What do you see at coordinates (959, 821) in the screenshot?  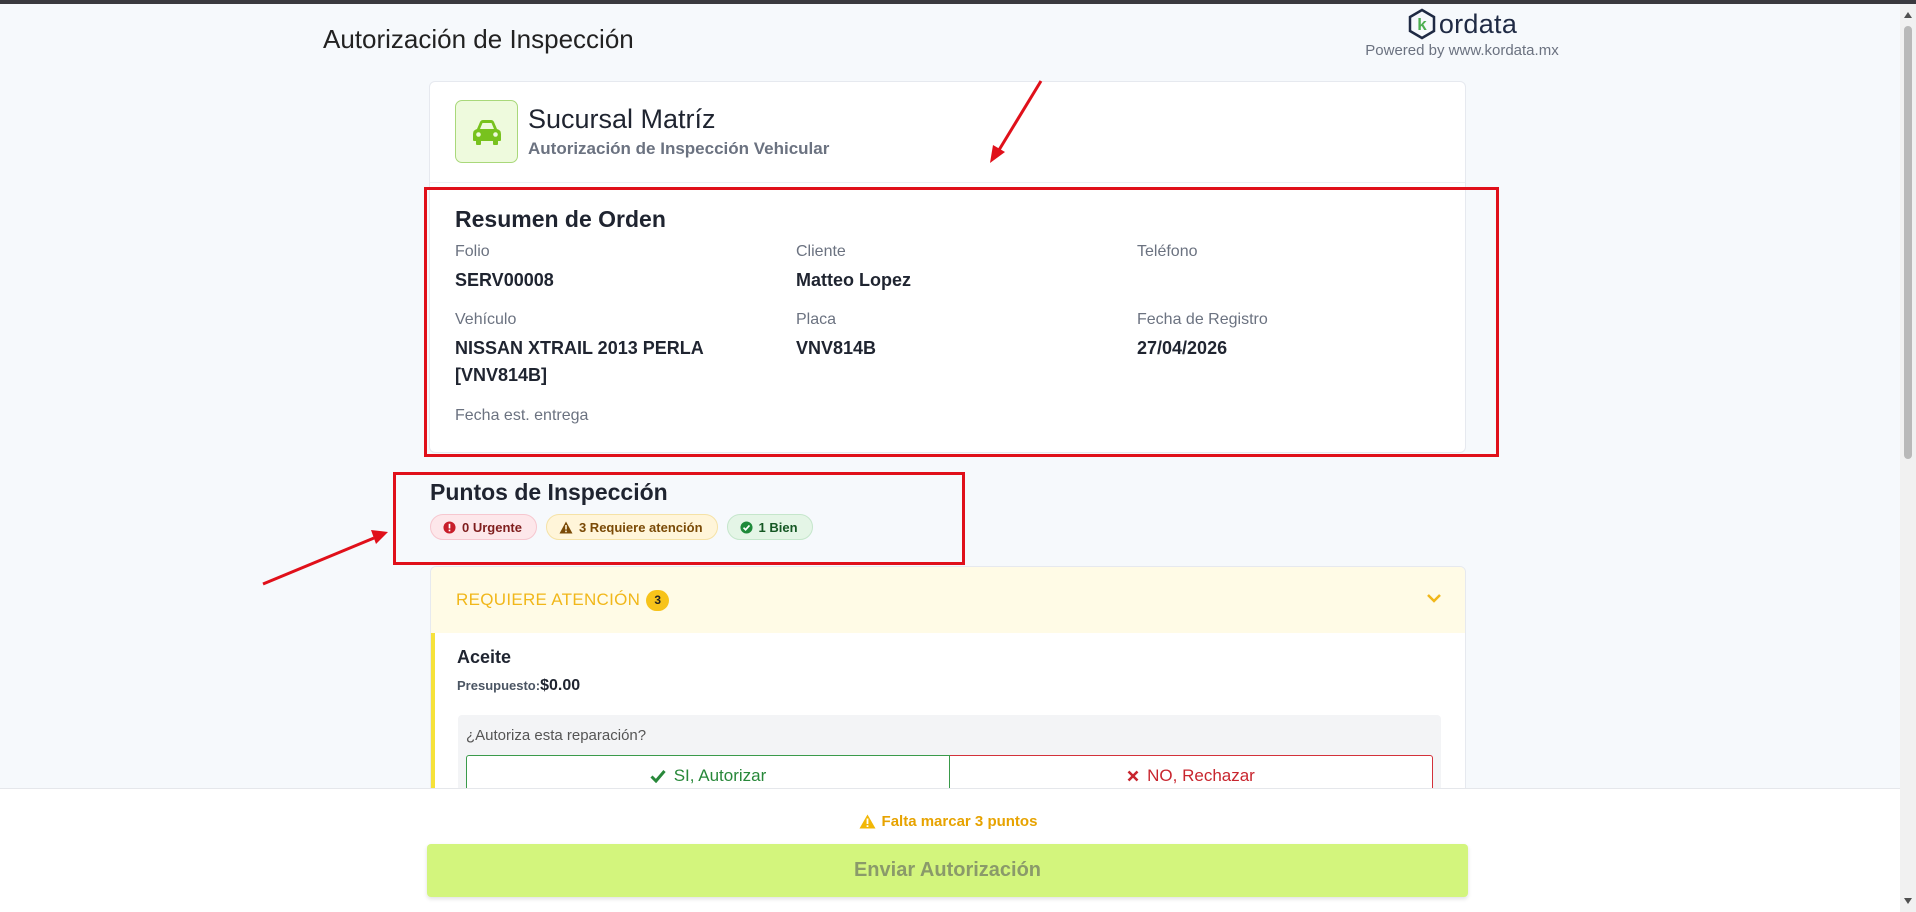 I see `missing-points-warning-label: Falta marcar 3 puntos` at bounding box center [959, 821].